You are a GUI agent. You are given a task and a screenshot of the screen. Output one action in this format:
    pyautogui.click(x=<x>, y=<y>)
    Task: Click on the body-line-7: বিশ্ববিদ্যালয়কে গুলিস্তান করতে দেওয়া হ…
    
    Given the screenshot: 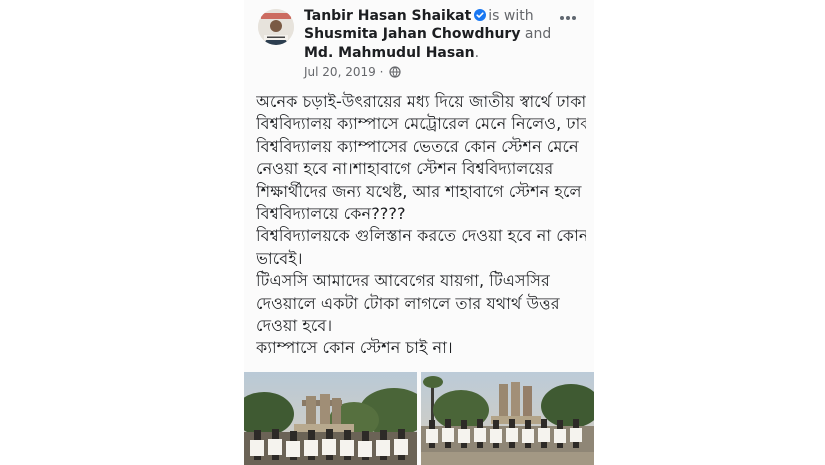 What is the action you would take?
    pyautogui.click(x=421, y=236)
    